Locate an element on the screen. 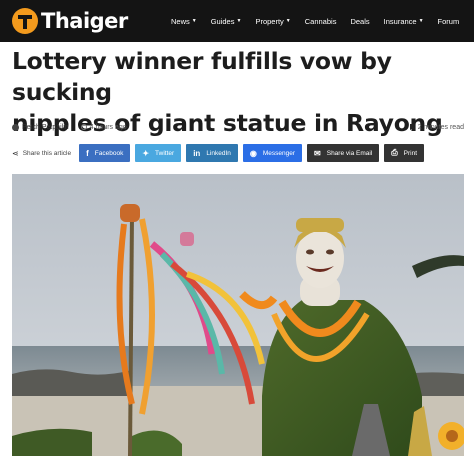 This screenshot has width=474, height=460. facebook-icon: f is located at coordinates (87, 153).